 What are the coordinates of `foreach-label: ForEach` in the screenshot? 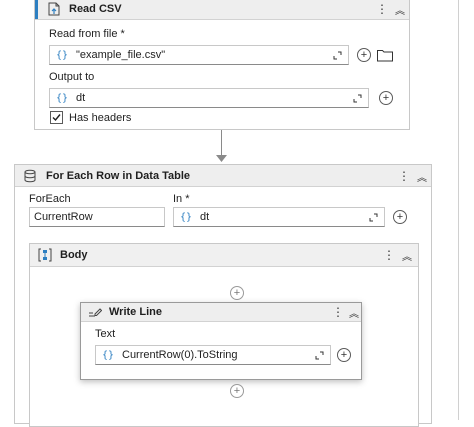 It's located at (50, 199).